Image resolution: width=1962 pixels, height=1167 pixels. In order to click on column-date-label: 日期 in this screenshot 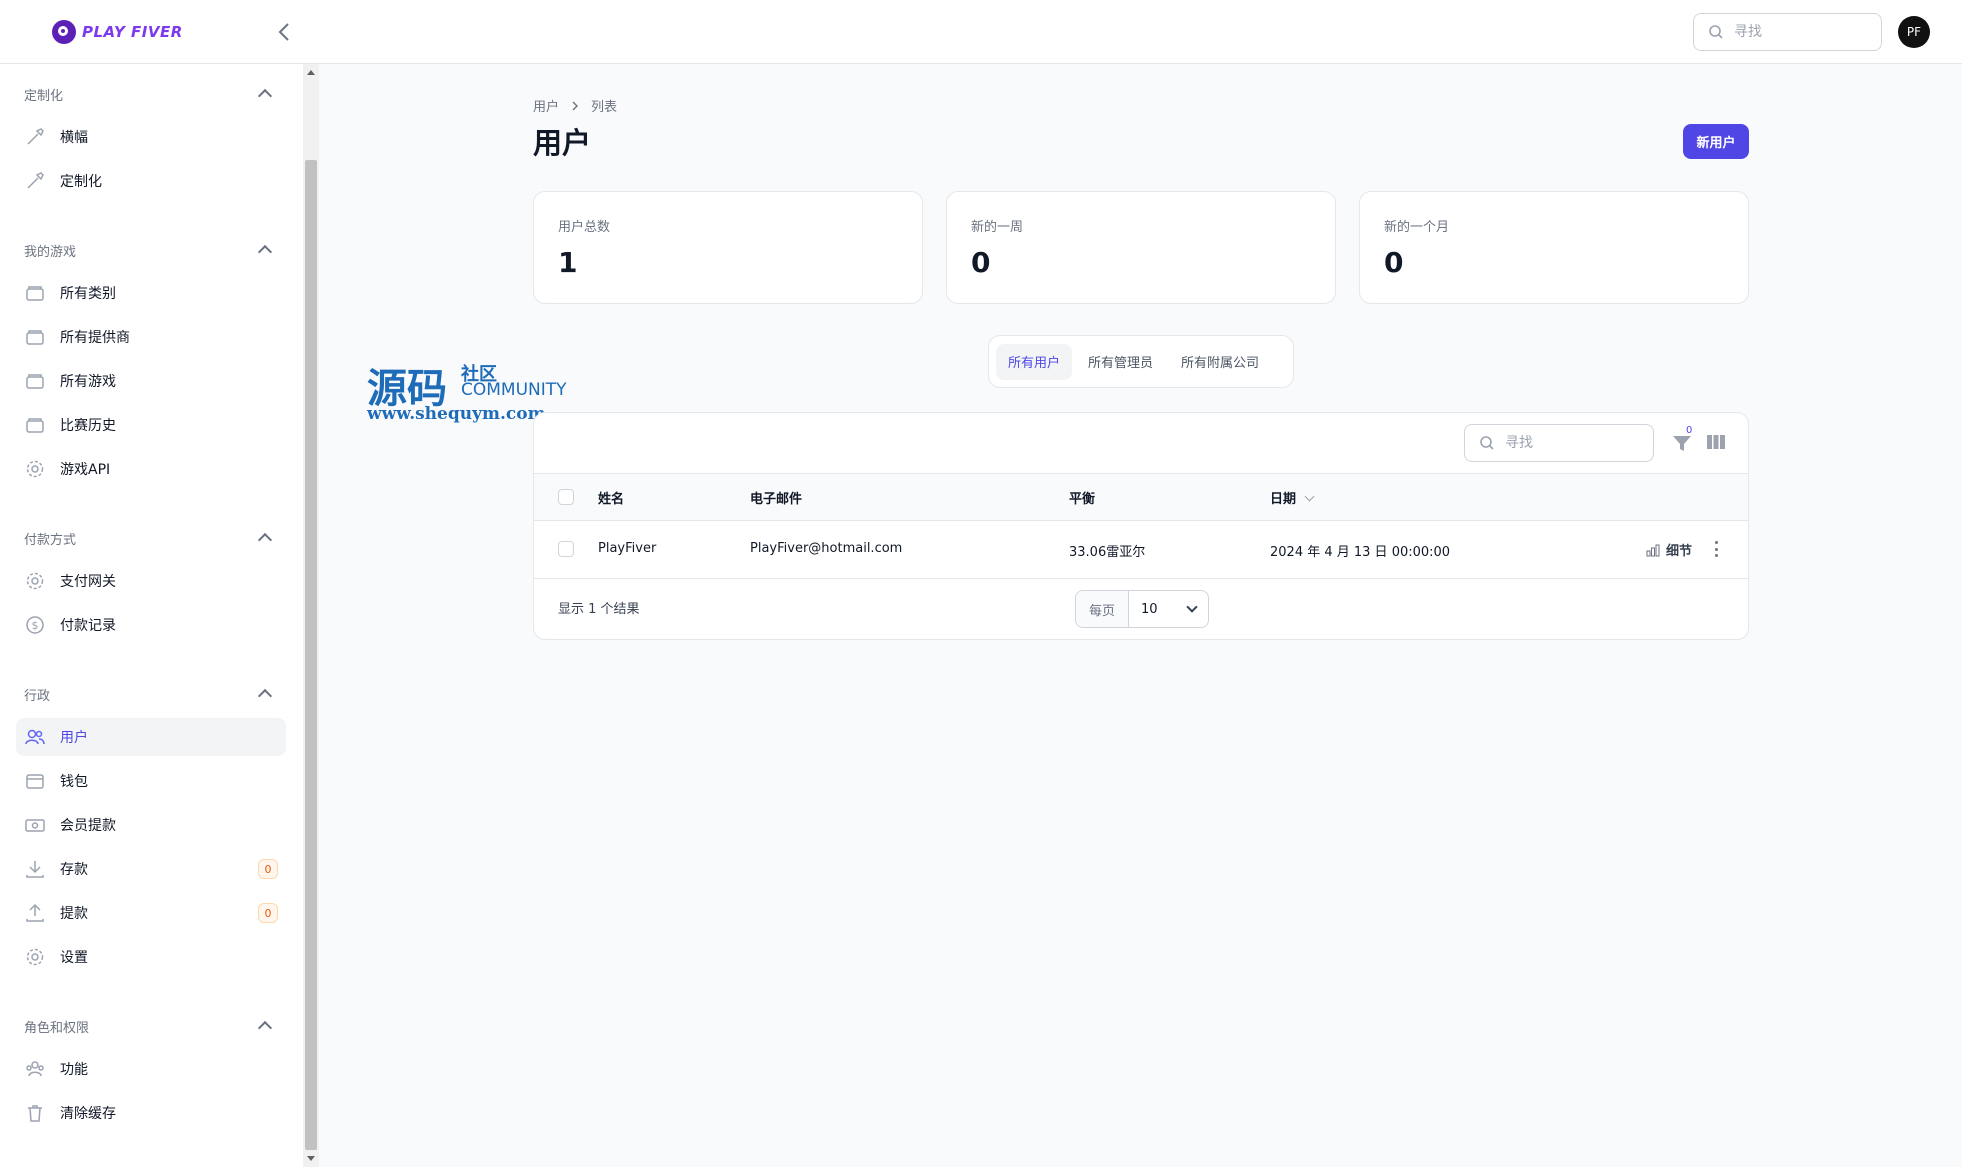, I will do `click(1283, 499)`.